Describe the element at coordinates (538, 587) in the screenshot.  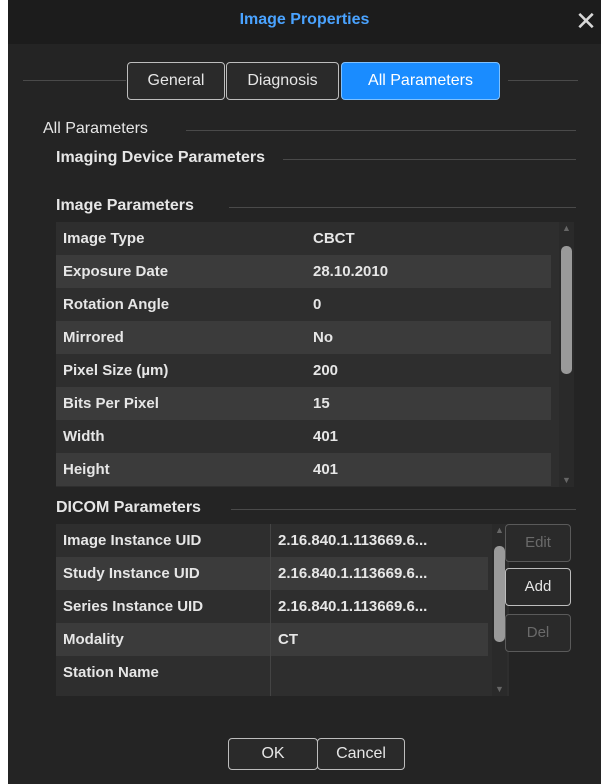
I see `add-button: Add` at that location.